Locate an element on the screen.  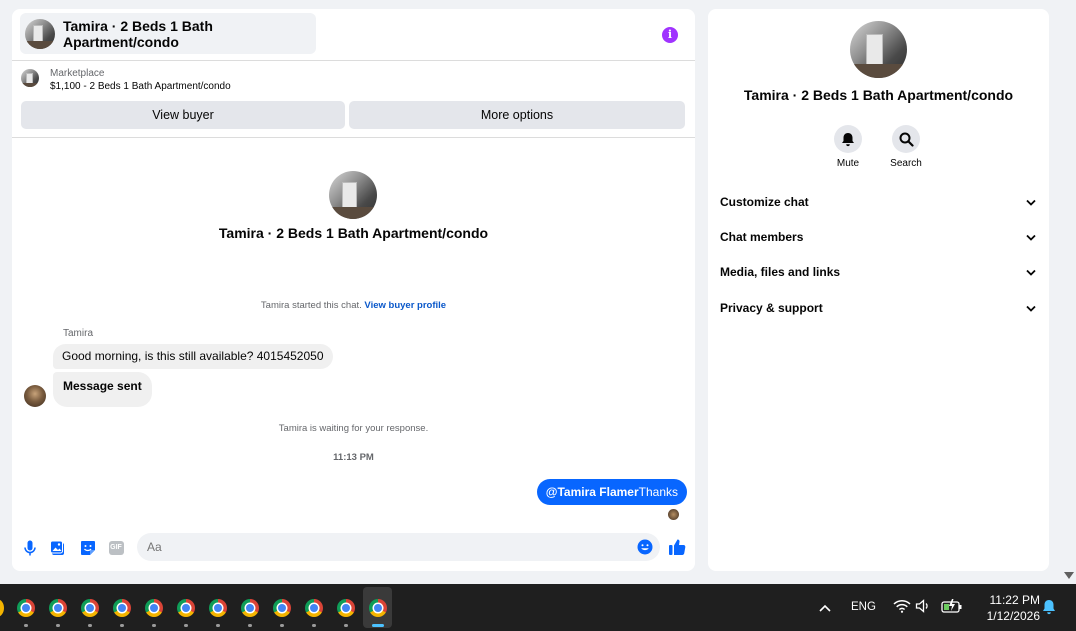
clock: 11:22 PM 1/12/2026 is located at coordinates (1005, 608).